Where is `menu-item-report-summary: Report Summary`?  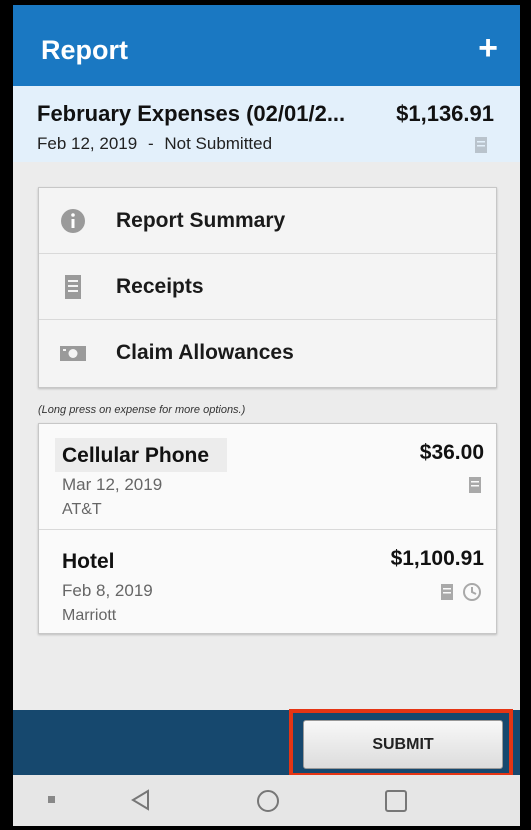 menu-item-report-summary: Report Summary is located at coordinates (267, 221).